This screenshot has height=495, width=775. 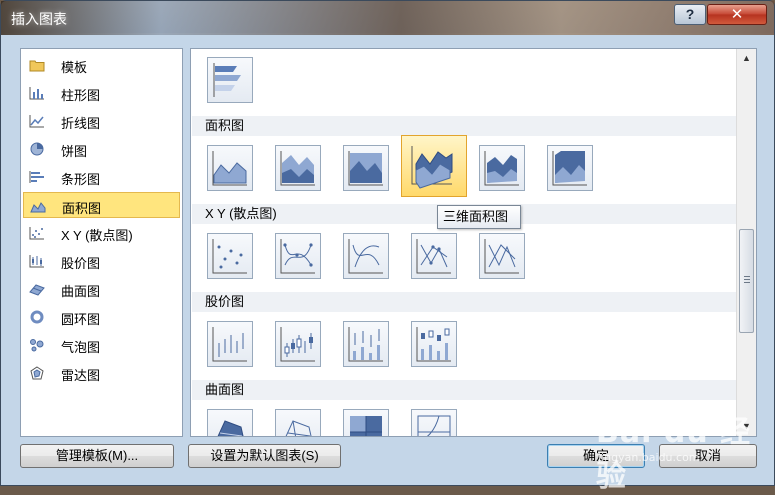 I want to click on stacked-area-3d-icon, so click(x=501, y=168).